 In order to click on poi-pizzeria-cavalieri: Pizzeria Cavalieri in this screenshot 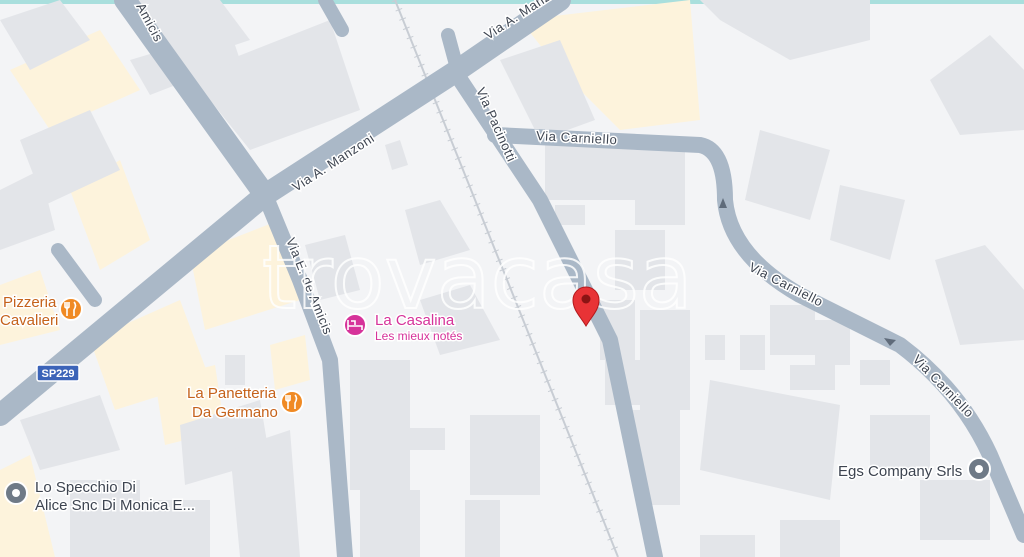, I will do `click(41, 312)`.